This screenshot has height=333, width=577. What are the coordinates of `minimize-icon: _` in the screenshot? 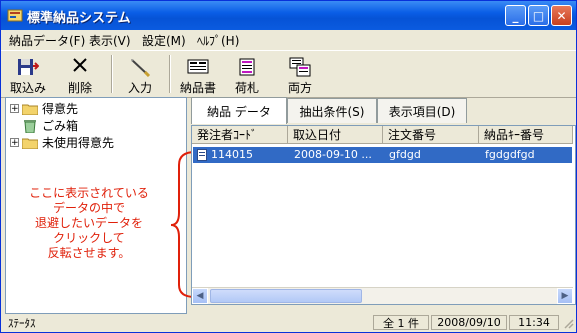 It's located at (515, 15).